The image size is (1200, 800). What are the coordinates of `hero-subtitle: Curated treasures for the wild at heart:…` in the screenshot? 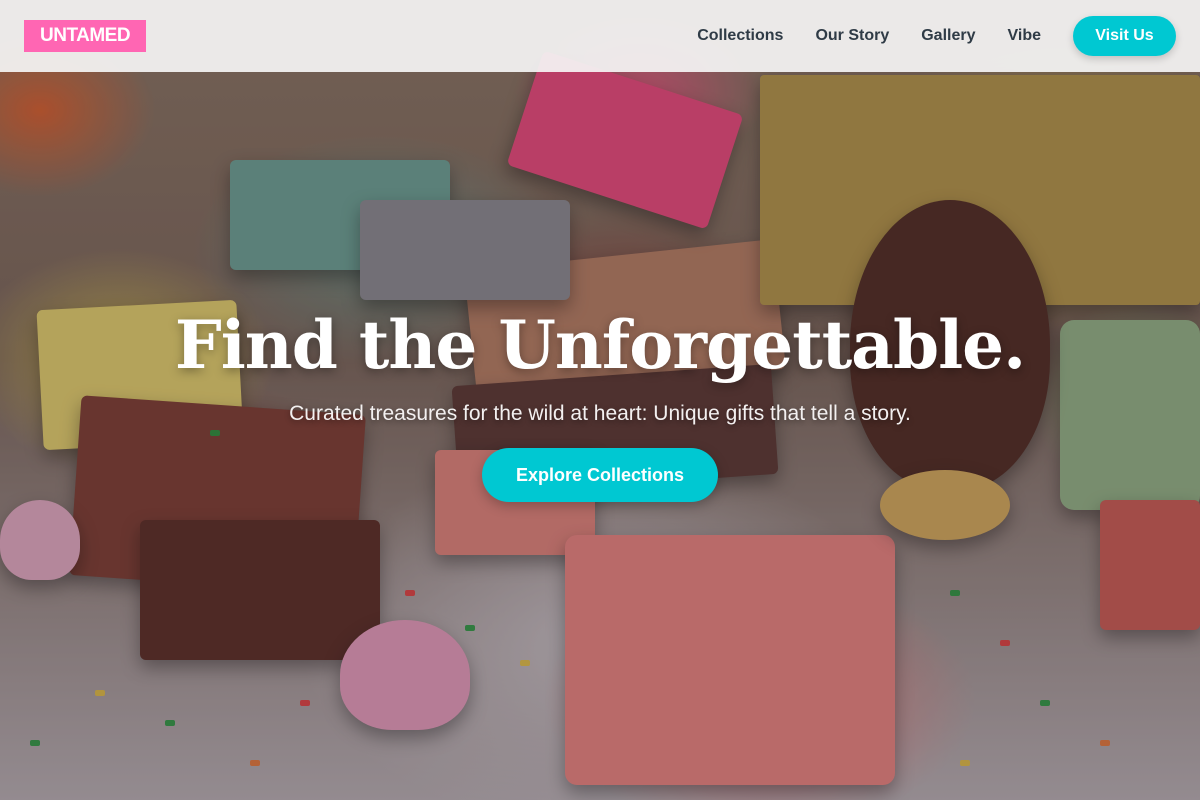 It's located at (600, 413).